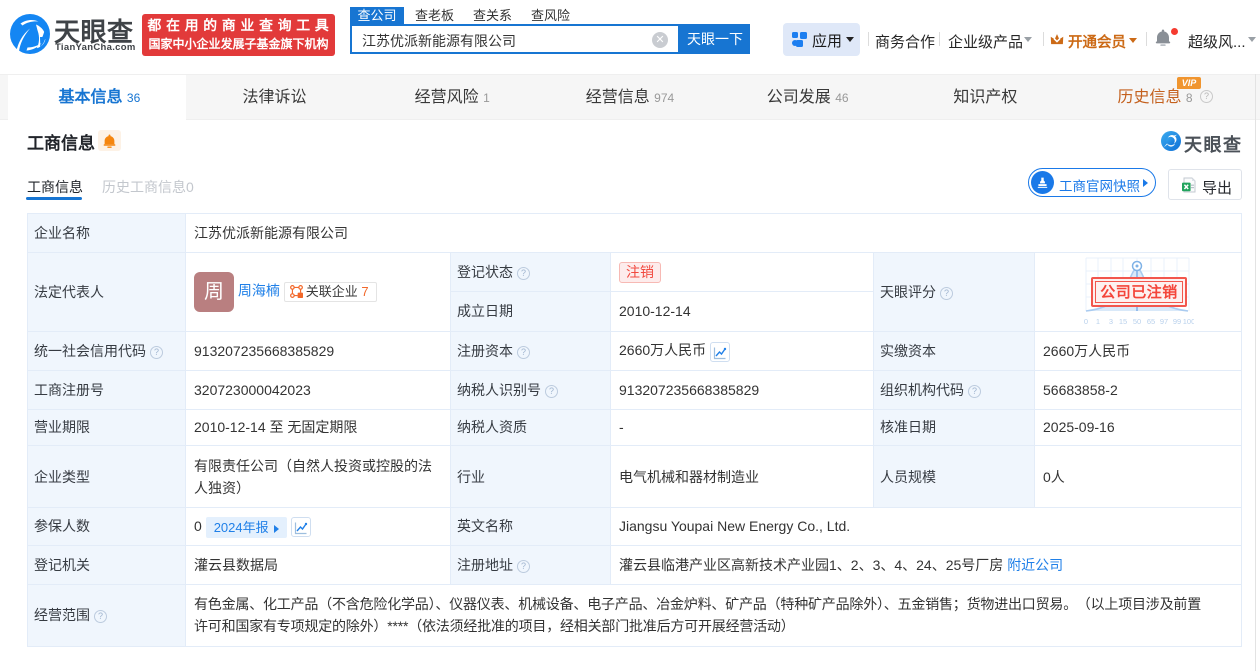 This screenshot has width=1260, height=671. What do you see at coordinates (1137, 321) in the screenshot?
I see `svg-text: 50` at bounding box center [1137, 321].